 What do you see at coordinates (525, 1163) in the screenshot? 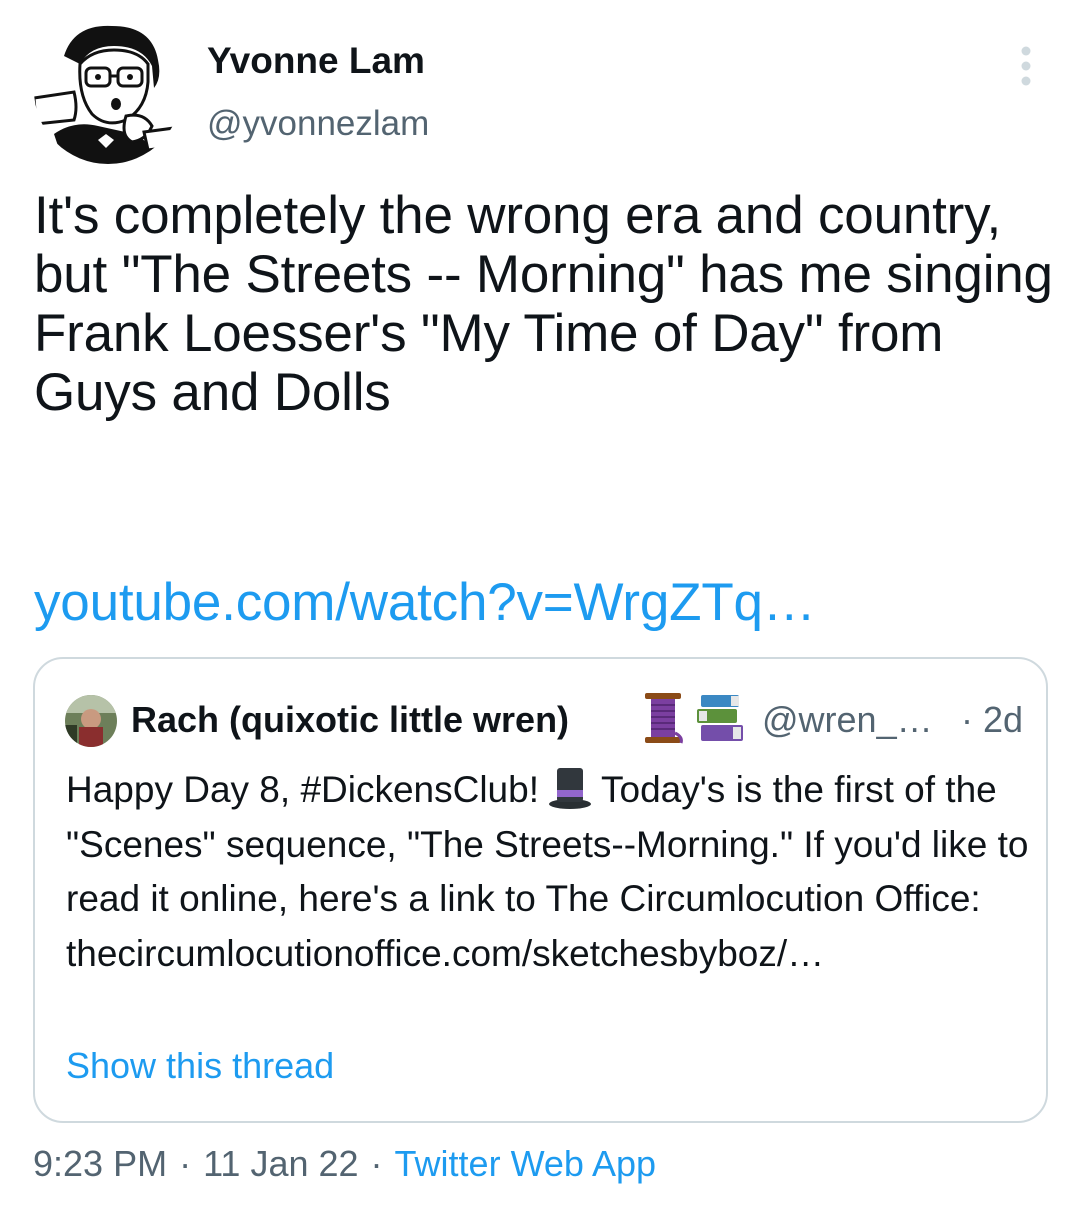
I see `tweet-source-link: Twitter Web App` at bounding box center [525, 1163].